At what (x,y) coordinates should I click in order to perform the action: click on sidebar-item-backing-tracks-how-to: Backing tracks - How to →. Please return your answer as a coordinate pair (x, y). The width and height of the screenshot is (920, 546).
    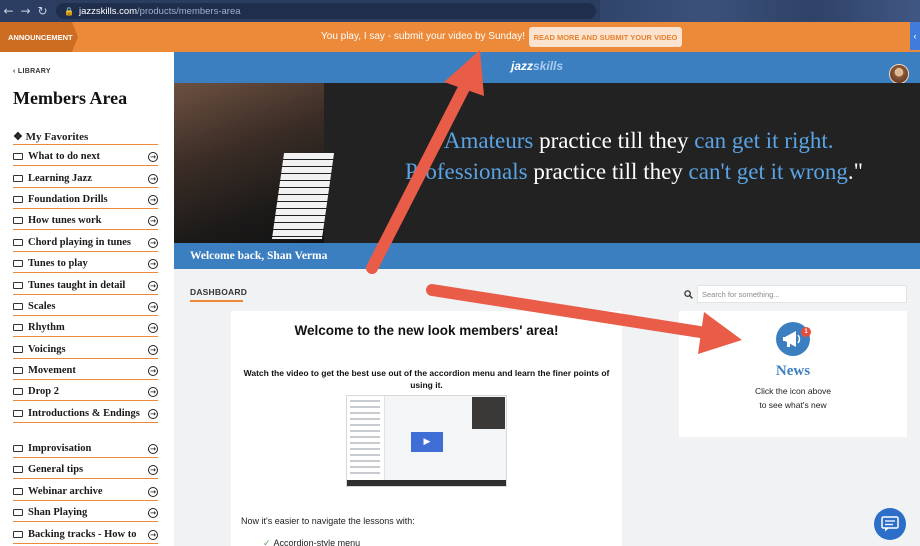
    Looking at the image, I should click on (85, 536).